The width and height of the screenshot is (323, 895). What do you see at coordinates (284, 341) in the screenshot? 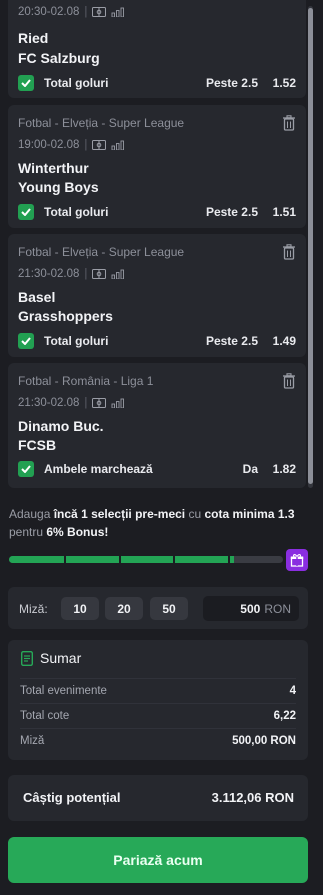
I see `odds: 1.49` at bounding box center [284, 341].